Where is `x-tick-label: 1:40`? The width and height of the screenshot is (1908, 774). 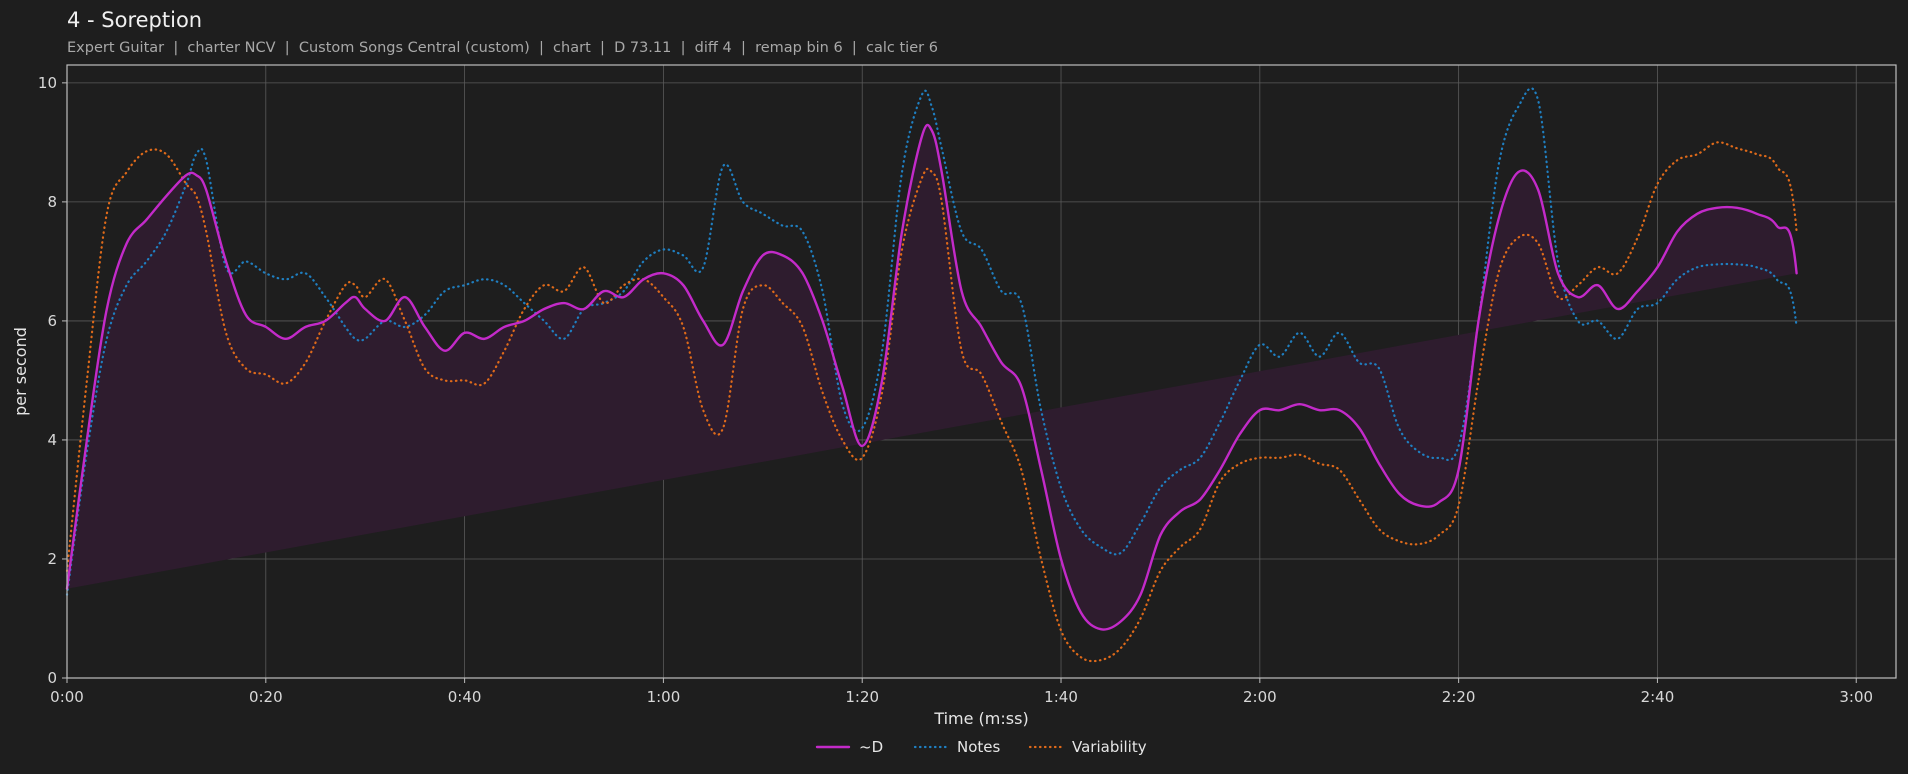
x-tick-label: 1:40 is located at coordinates (1061, 697).